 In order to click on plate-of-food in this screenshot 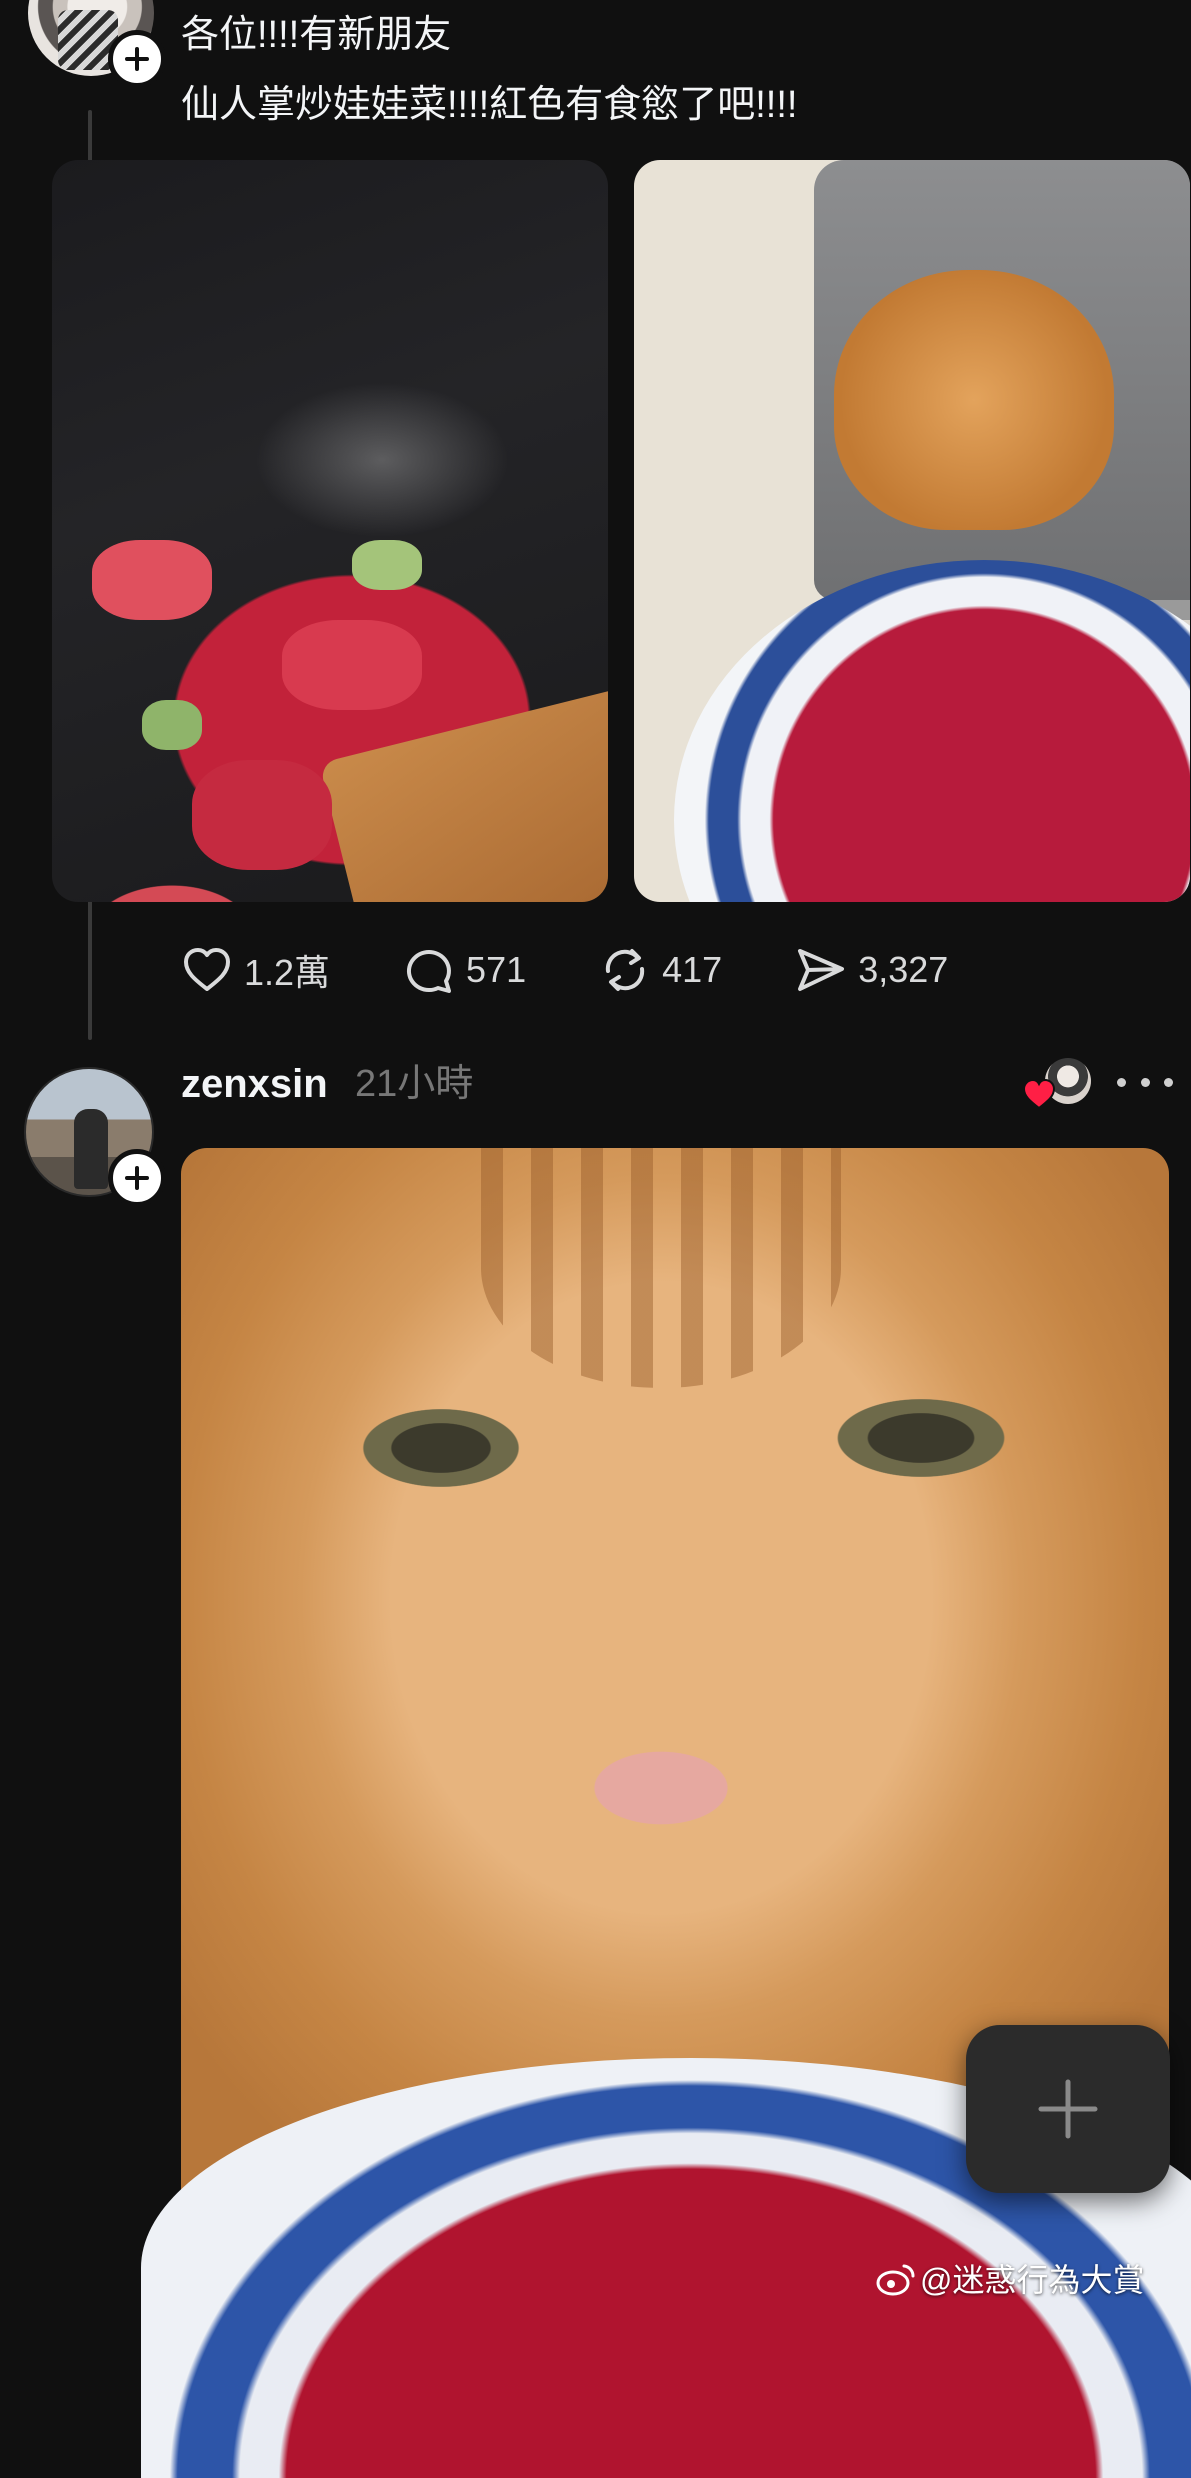, I will do `click(932, 731)`.